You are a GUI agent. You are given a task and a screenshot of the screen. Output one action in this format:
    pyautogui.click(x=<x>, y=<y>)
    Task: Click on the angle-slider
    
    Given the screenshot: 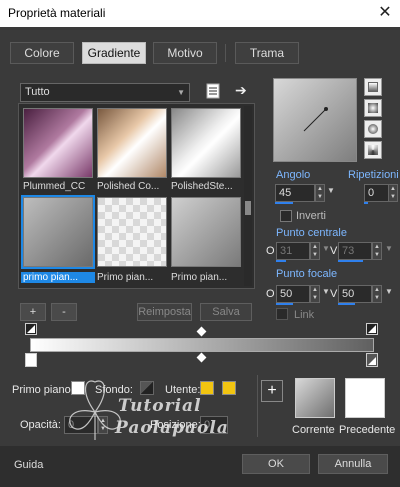 What is the action you would take?
    pyautogui.click(x=284, y=203)
    